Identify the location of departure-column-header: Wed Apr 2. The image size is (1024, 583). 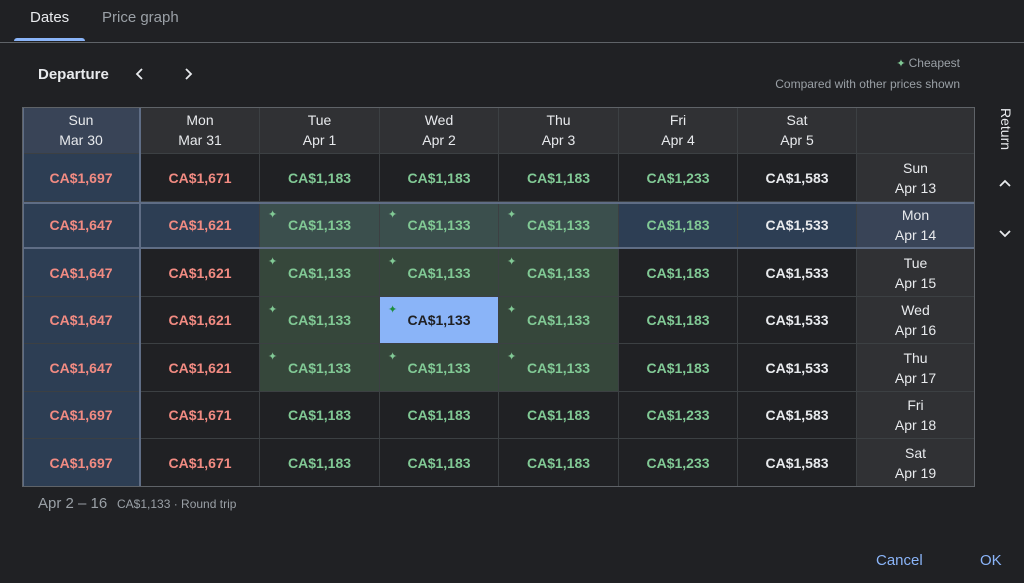
(439, 130).